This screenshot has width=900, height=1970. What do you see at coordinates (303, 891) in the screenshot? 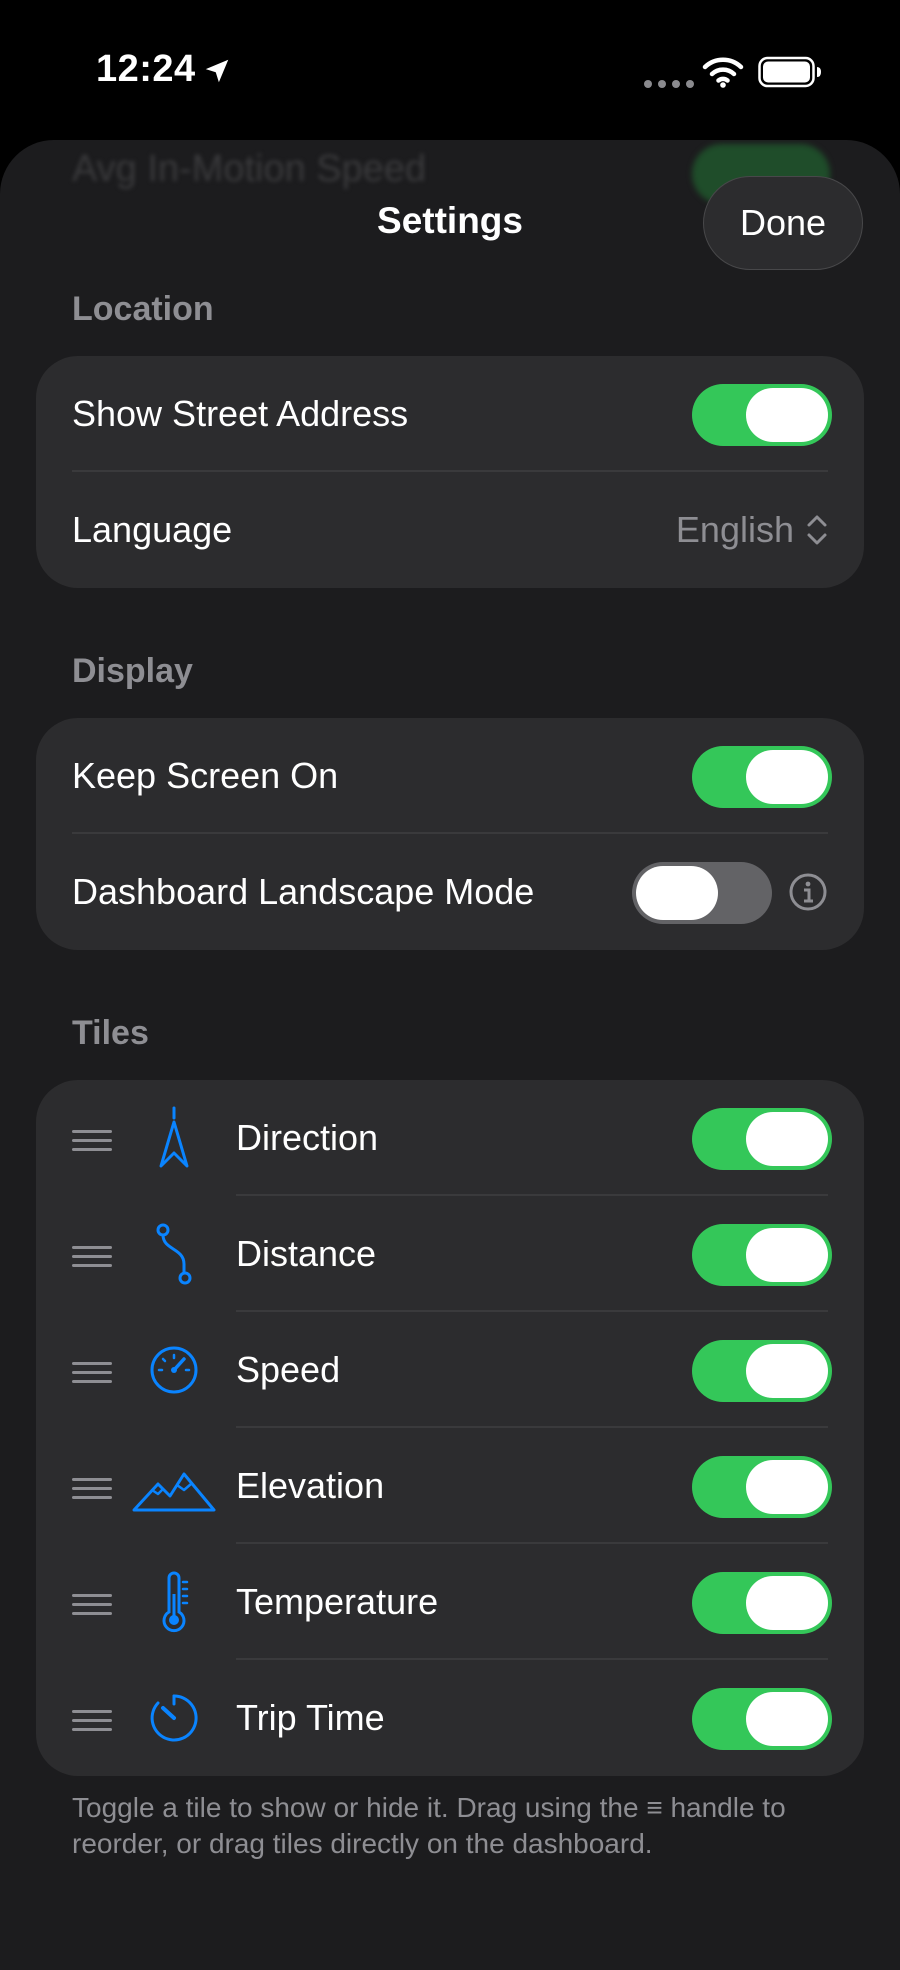
I see `landscape-mode-label: Dashboard Landscape Mode` at bounding box center [303, 891].